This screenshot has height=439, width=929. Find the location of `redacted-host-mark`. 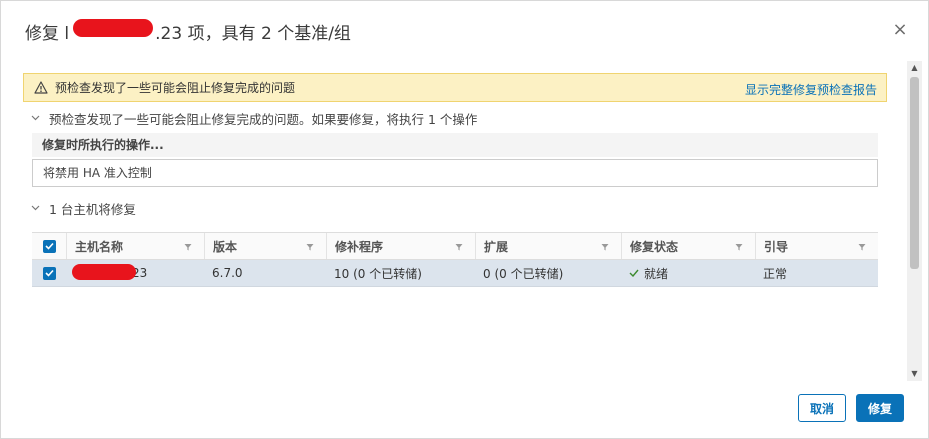

redacted-host-mark is located at coordinates (104, 272).